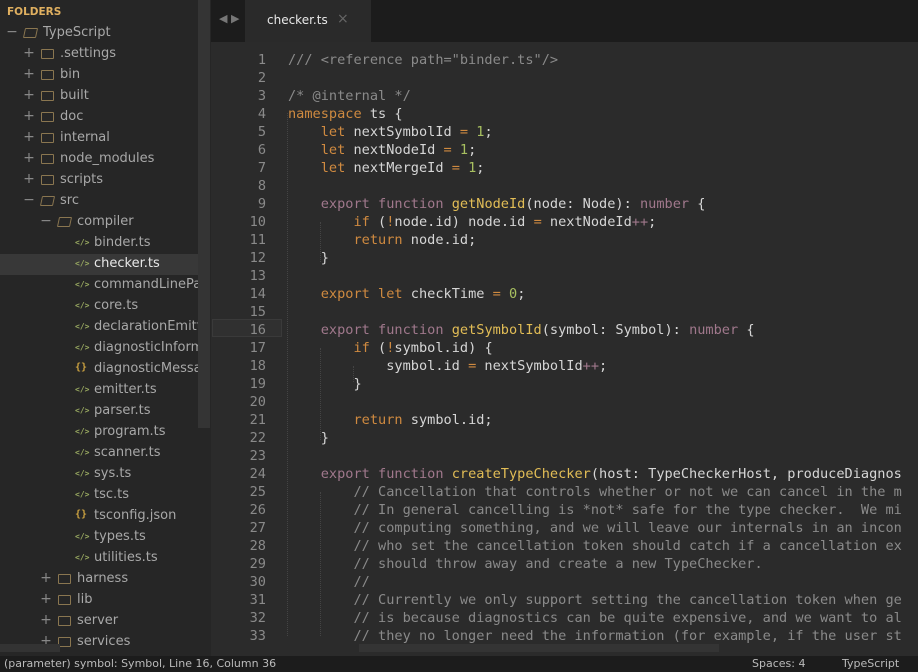  Describe the element at coordinates (99, 516) in the screenshot. I see `tree-item: {} tsconfig.json` at that location.